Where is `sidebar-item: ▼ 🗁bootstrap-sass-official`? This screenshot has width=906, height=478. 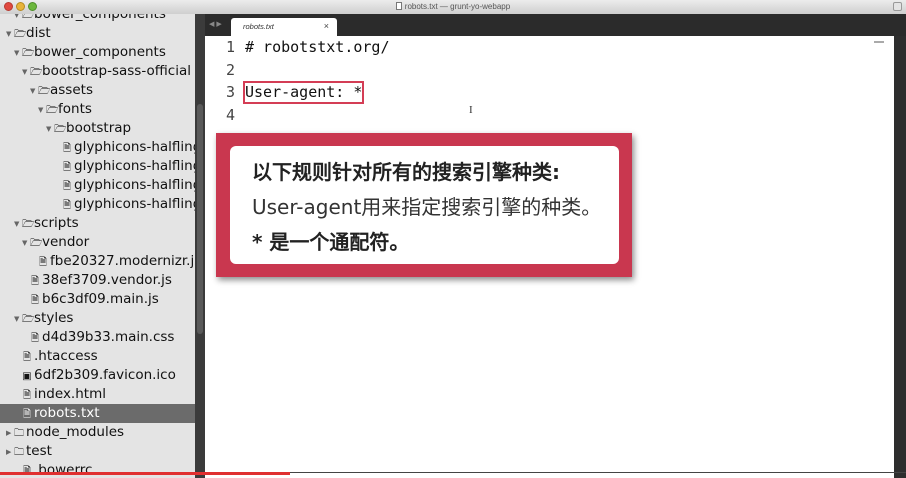
sidebar-item: ▼ 🗁bootstrap-sass-official is located at coordinates (97, 71).